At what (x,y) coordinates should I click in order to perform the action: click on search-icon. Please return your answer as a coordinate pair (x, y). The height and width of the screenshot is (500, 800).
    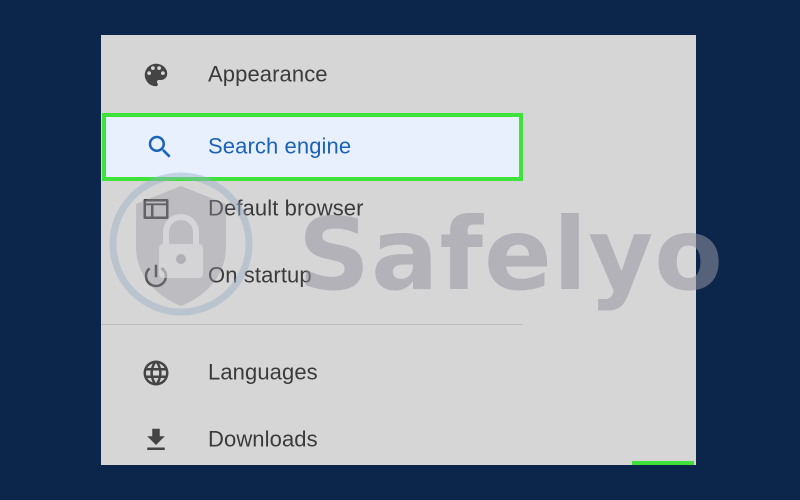
    Looking at the image, I should click on (160, 147).